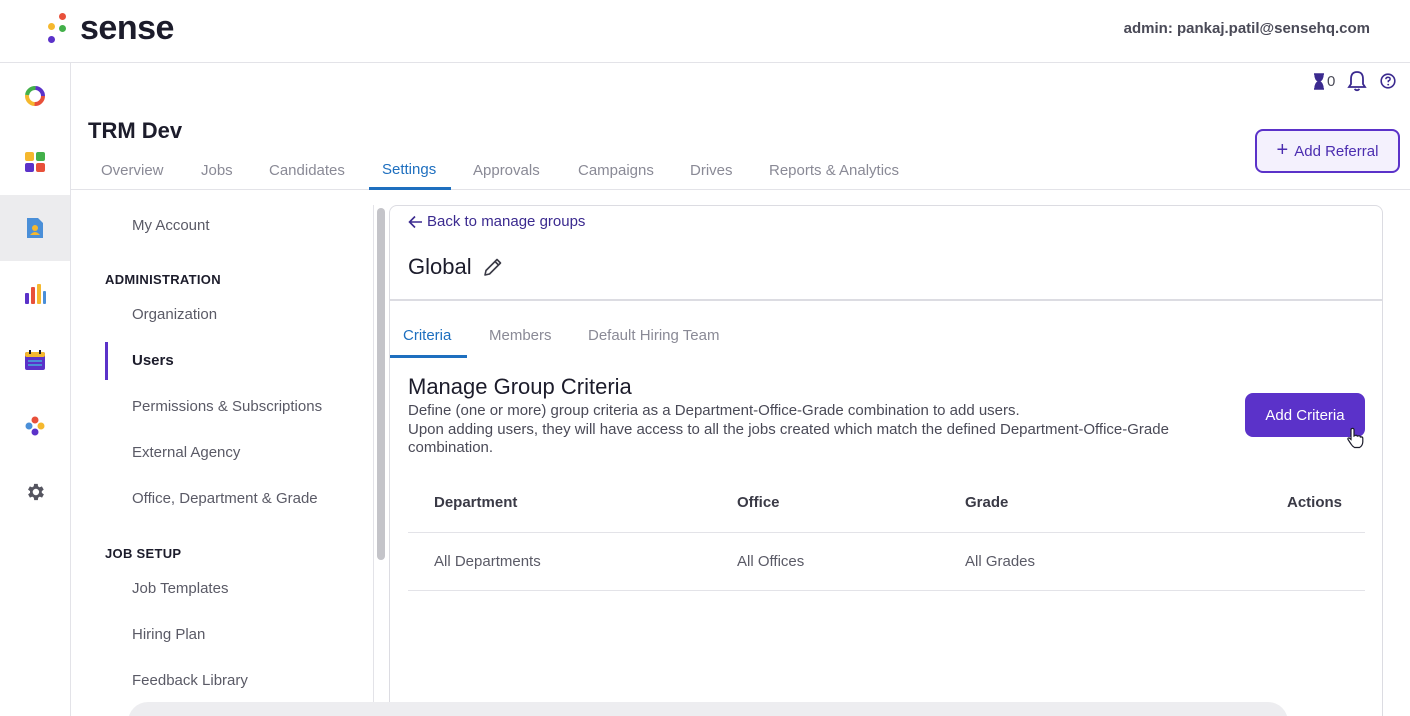  Describe the element at coordinates (186, 452) in the screenshot. I see `menu-item-external-agency: External Agency` at that location.